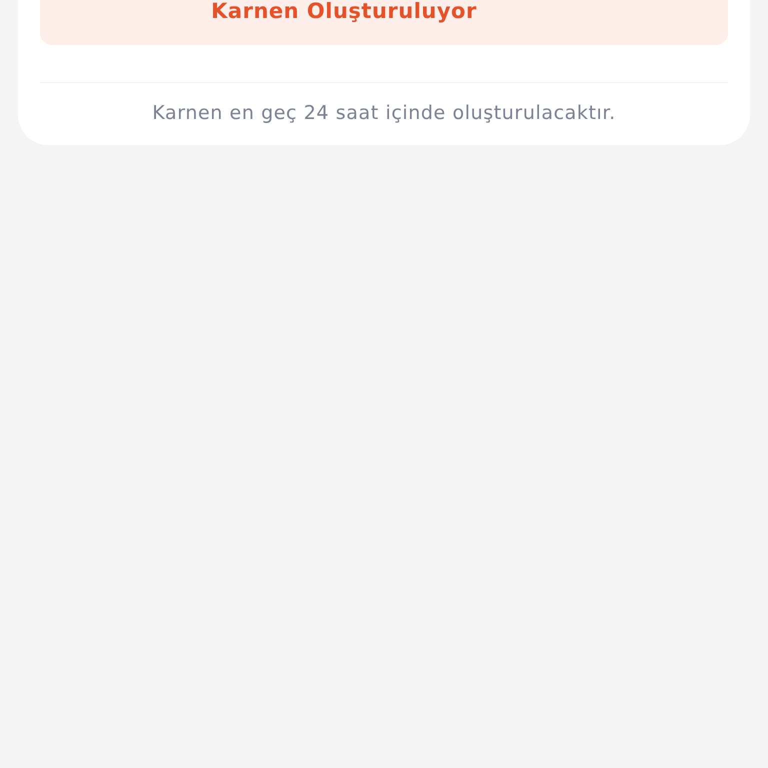 This screenshot has width=768, height=768. Describe the element at coordinates (344, 12) in the screenshot. I see `status-text: Karnen Oluşturuluyor` at that location.